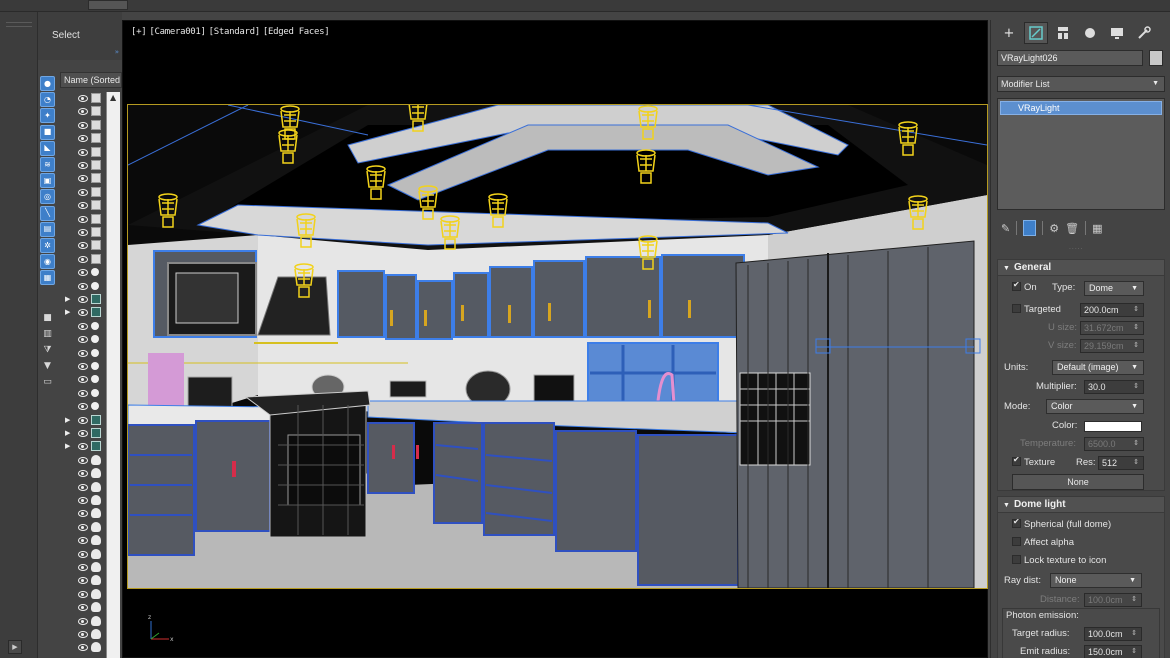  Describe the element at coordinates (47, 197) in the screenshot. I see `xref-icon: ◎` at that location.